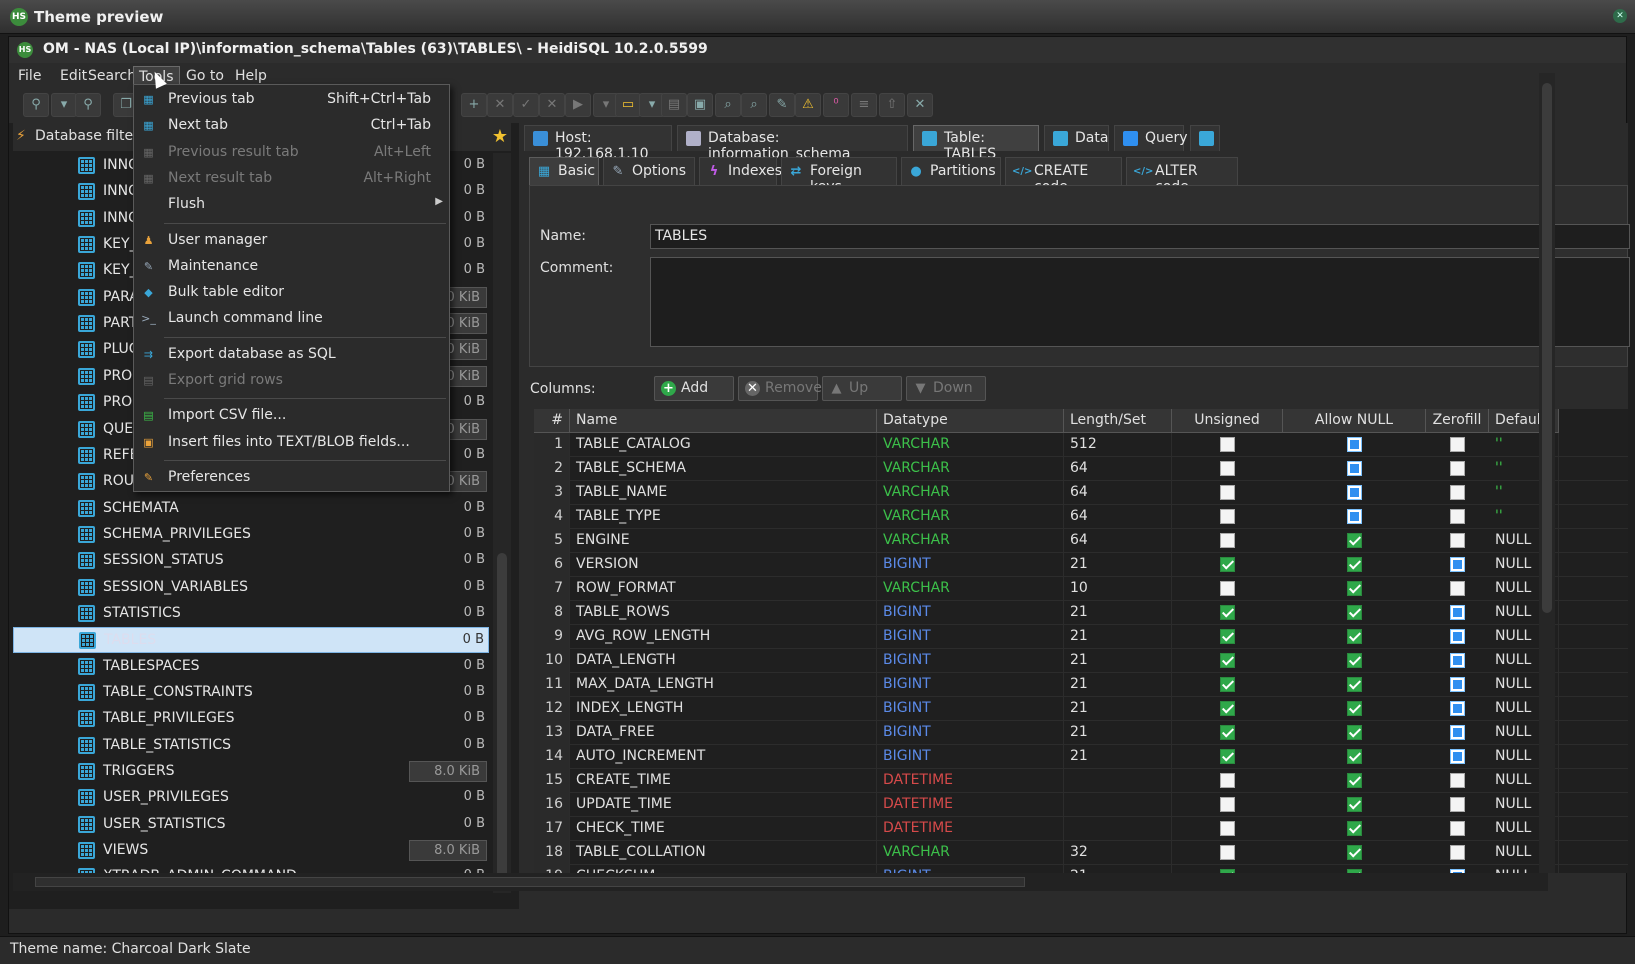  I want to click on table-row: 14 AUTO_INCREMENT BIGINT 21 NULL, so click(1081, 757).